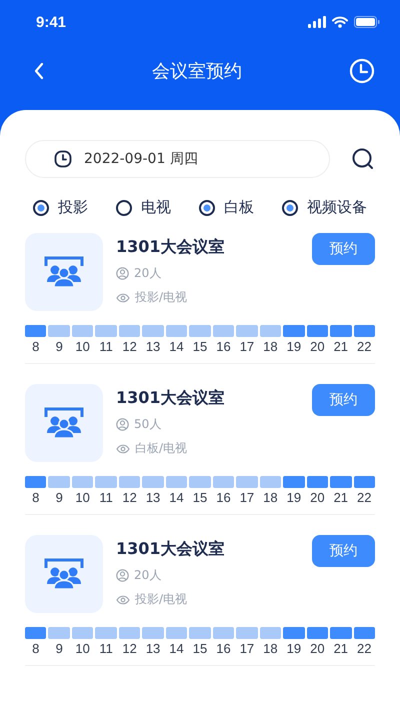 This screenshot has height=711, width=400. What do you see at coordinates (177, 159) in the screenshot?
I see `date-field: 2022-09-01 周四` at bounding box center [177, 159].